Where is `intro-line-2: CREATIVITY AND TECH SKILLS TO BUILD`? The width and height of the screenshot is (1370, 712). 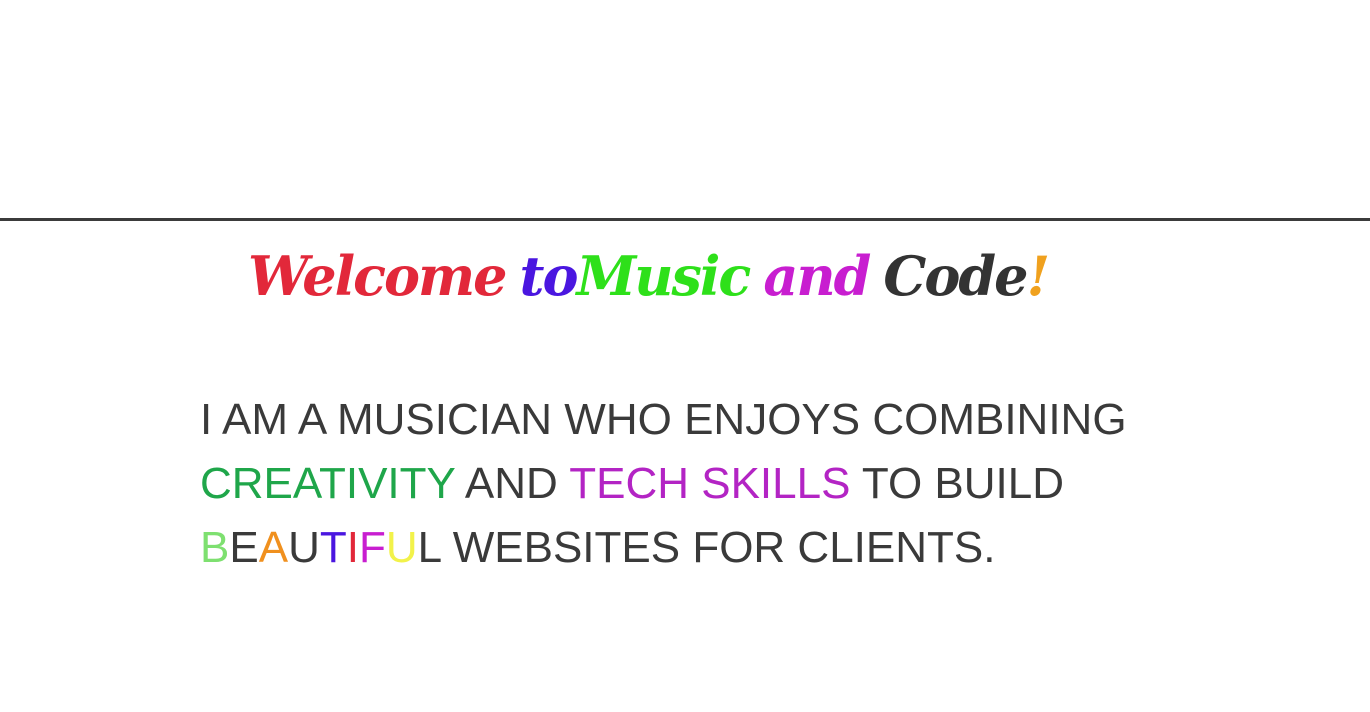
intro-line-2: CREATIVITY AND TECH SKILLS TO BUILD is located at coordinates (700, 484).